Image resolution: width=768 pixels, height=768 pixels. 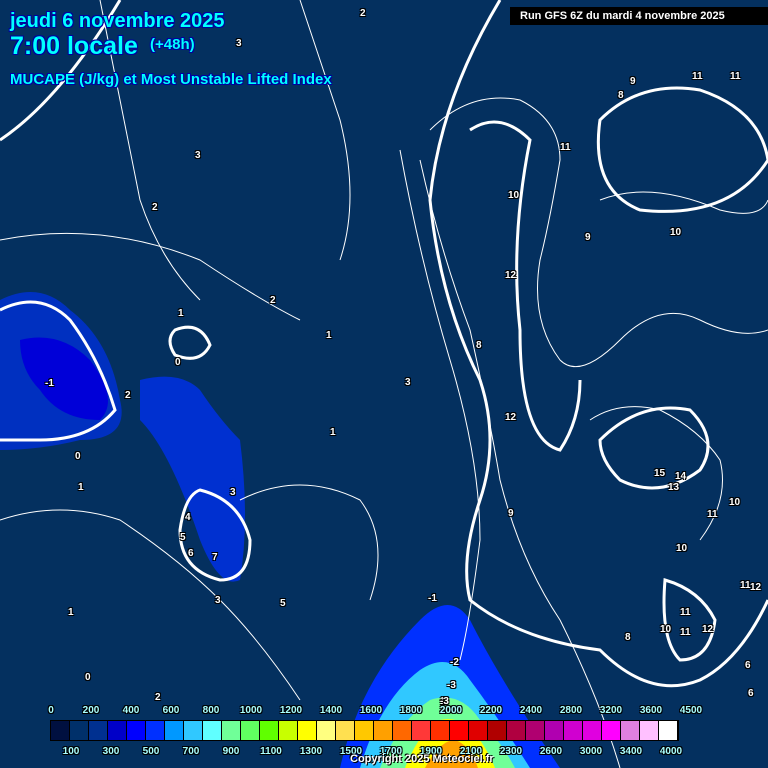 What do you see at coordinates (432, 598) in the screenshot?
I see `contour-label: -1` at bounding box center [432, 598].